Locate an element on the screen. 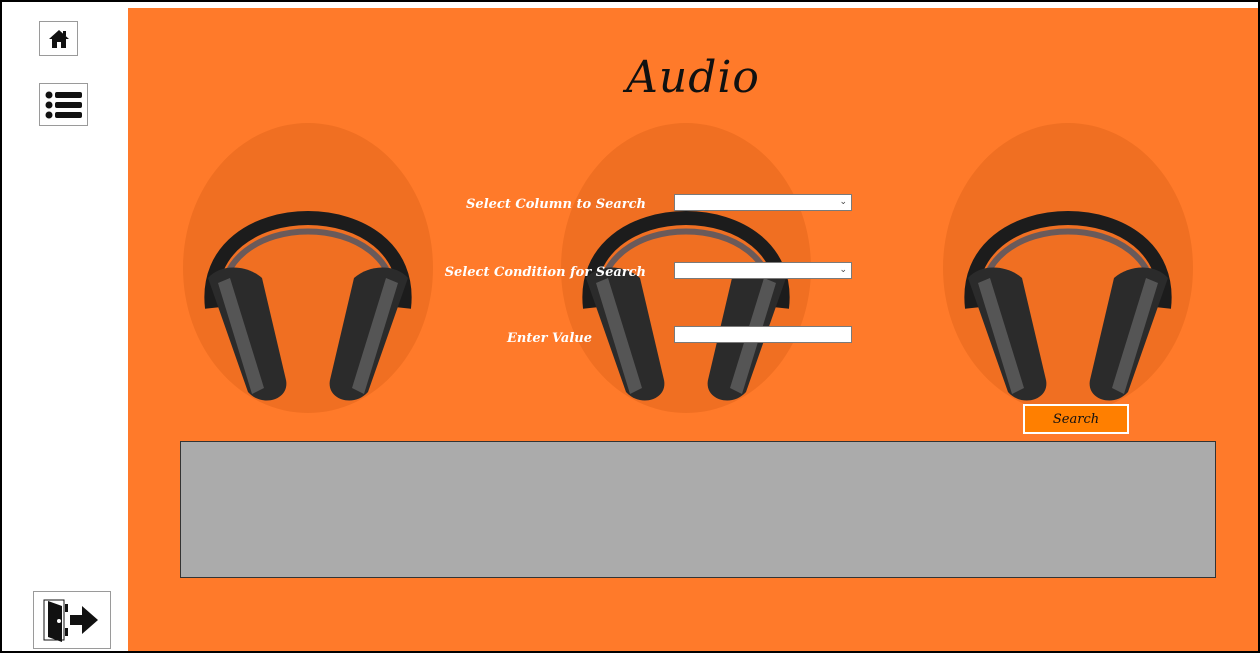  list-menu-icon is located at coordinates (63, 104).